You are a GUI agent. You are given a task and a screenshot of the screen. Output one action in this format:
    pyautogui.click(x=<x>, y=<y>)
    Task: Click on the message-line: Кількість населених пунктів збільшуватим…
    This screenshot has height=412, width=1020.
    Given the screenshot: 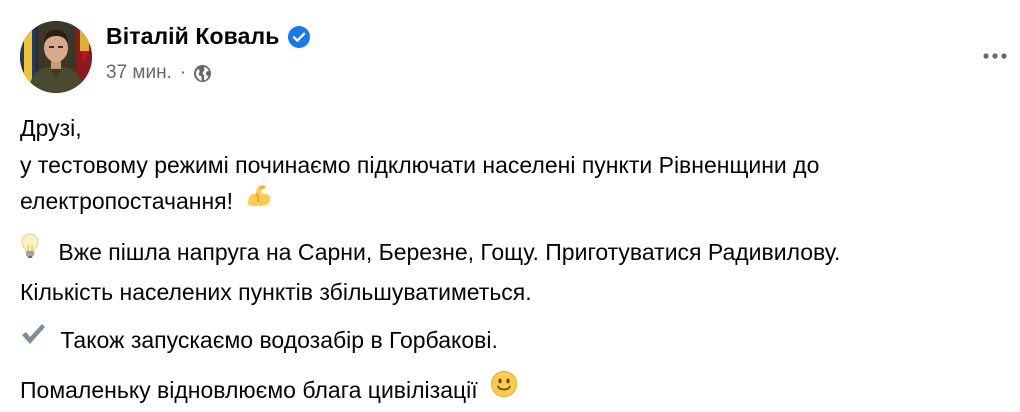 What is the action you would take?
    pyautogui.click(x=276, y=291)
    